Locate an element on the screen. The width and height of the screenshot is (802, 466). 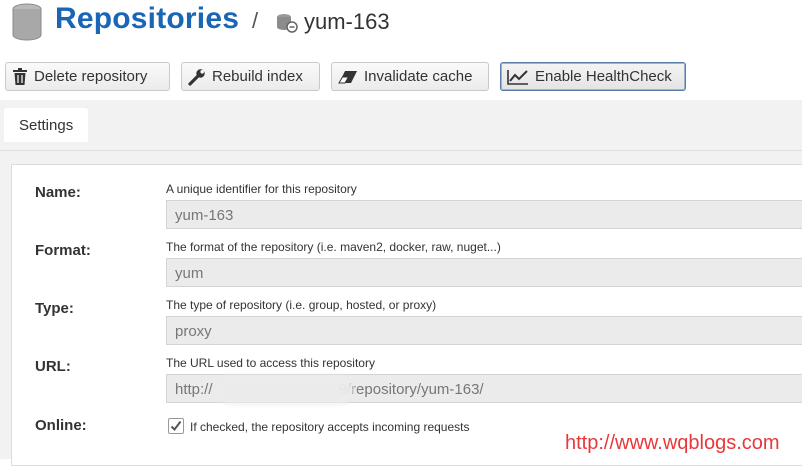
tab-settings-label: Settings is located at coordinates (46, 125).